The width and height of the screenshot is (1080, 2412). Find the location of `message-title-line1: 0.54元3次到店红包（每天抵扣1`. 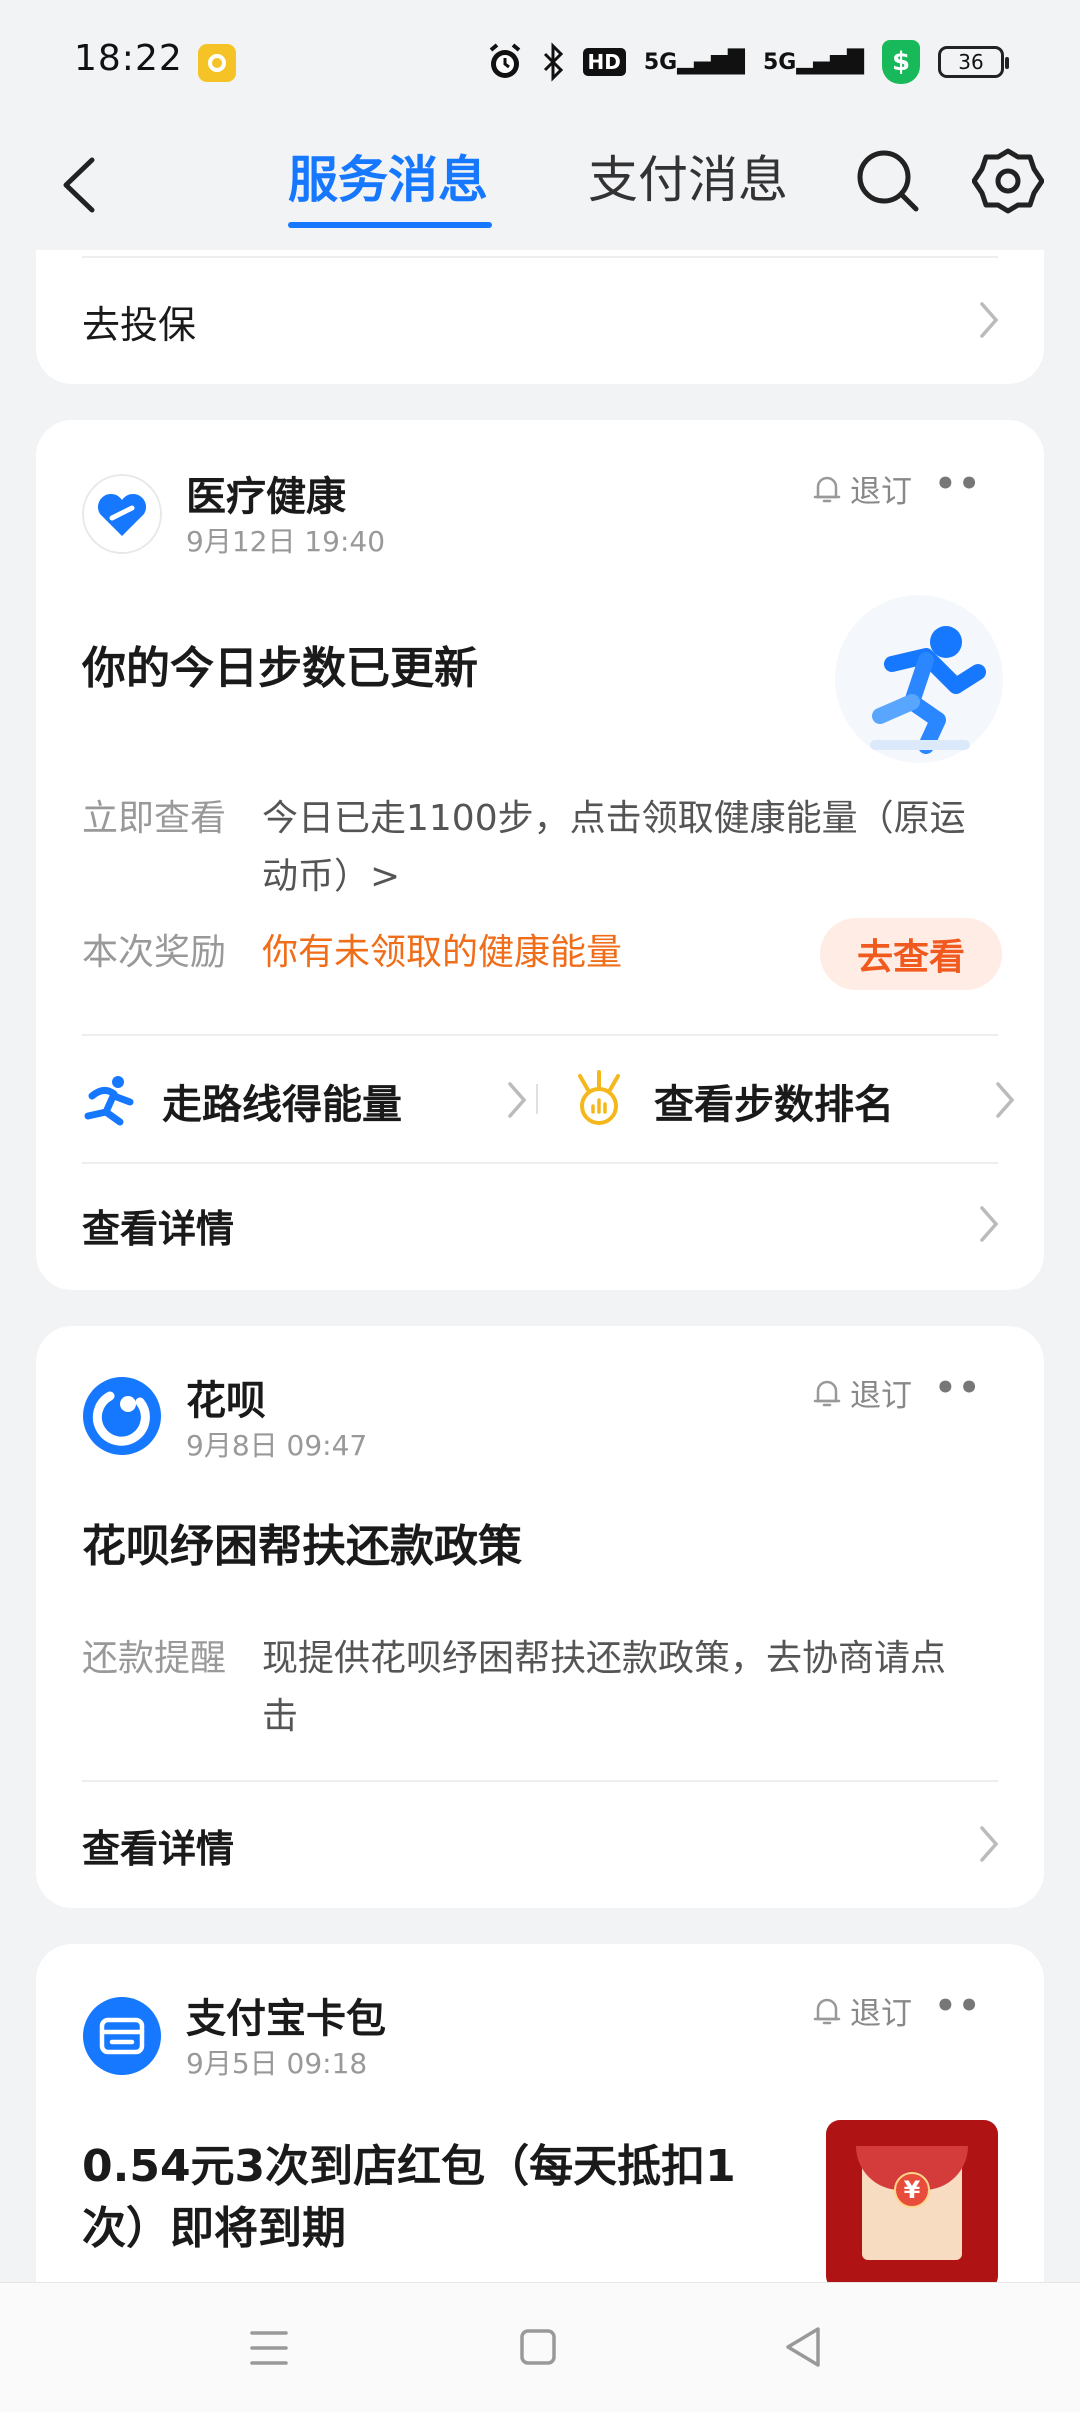

message-title-line1: 0.54元3次到店红包（每天抵扣1 is located at coordinates (409, 2166).